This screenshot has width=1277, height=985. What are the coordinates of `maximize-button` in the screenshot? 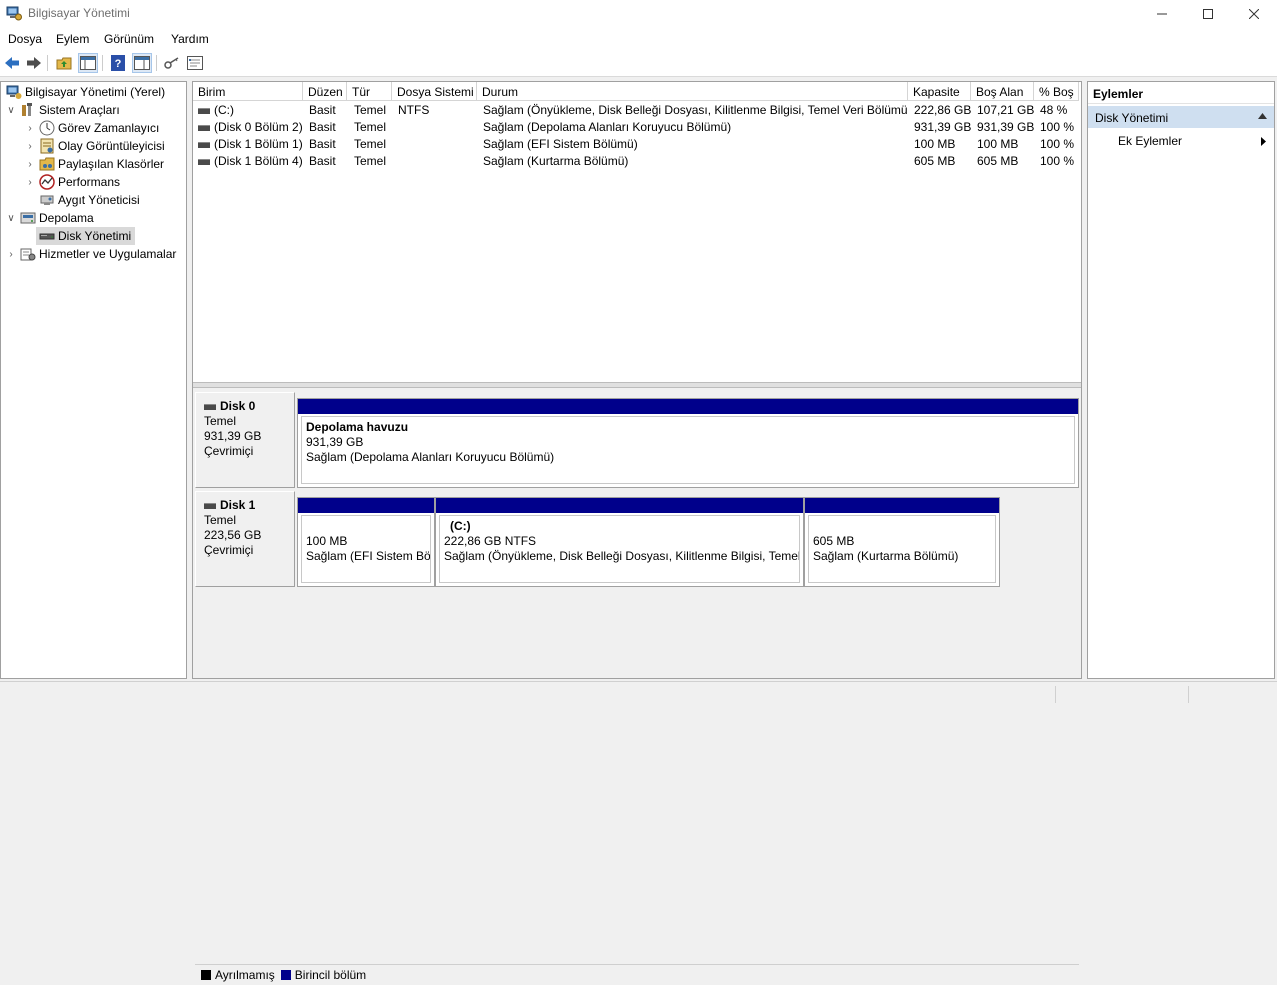 It's located at (1208, 14).